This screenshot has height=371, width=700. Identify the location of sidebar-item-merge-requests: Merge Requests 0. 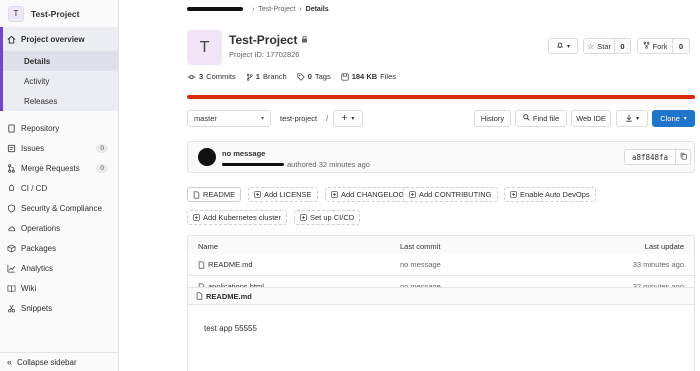
(59, 168).